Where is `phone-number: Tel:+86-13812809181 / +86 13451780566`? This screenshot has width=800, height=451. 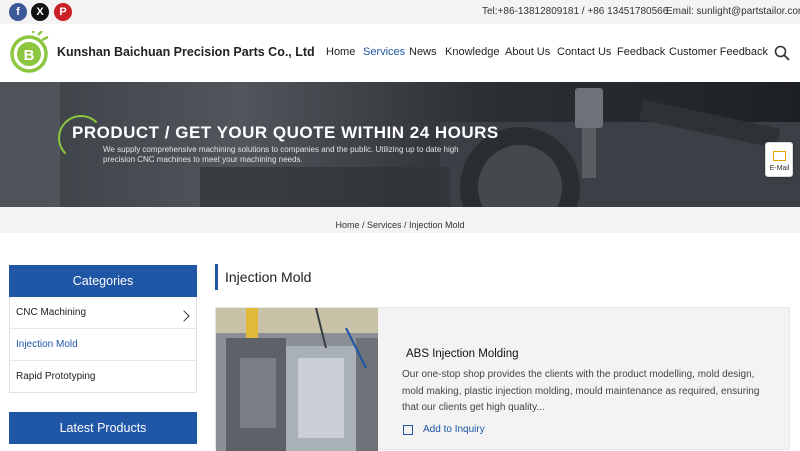 phone-number: Tel:+86-13812809181 / +86 13451780566 is located at coordinates (575, 11).